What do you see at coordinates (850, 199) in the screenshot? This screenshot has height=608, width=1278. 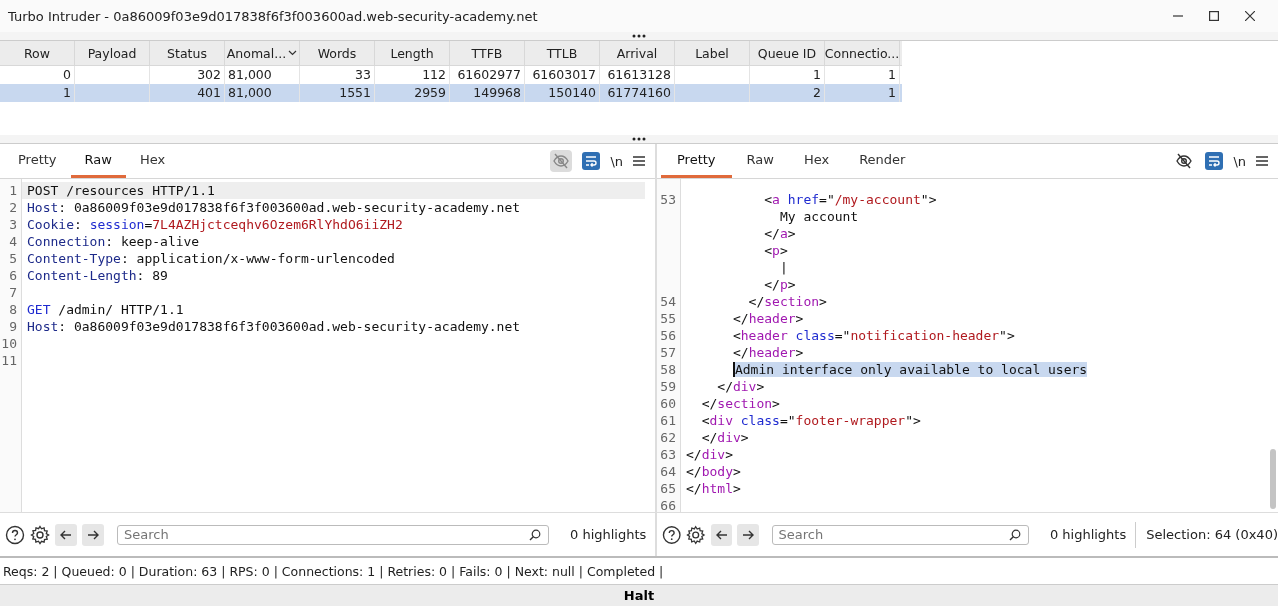 I see `code-line: <a href="/my-account">` at bounding box center [850, 199].